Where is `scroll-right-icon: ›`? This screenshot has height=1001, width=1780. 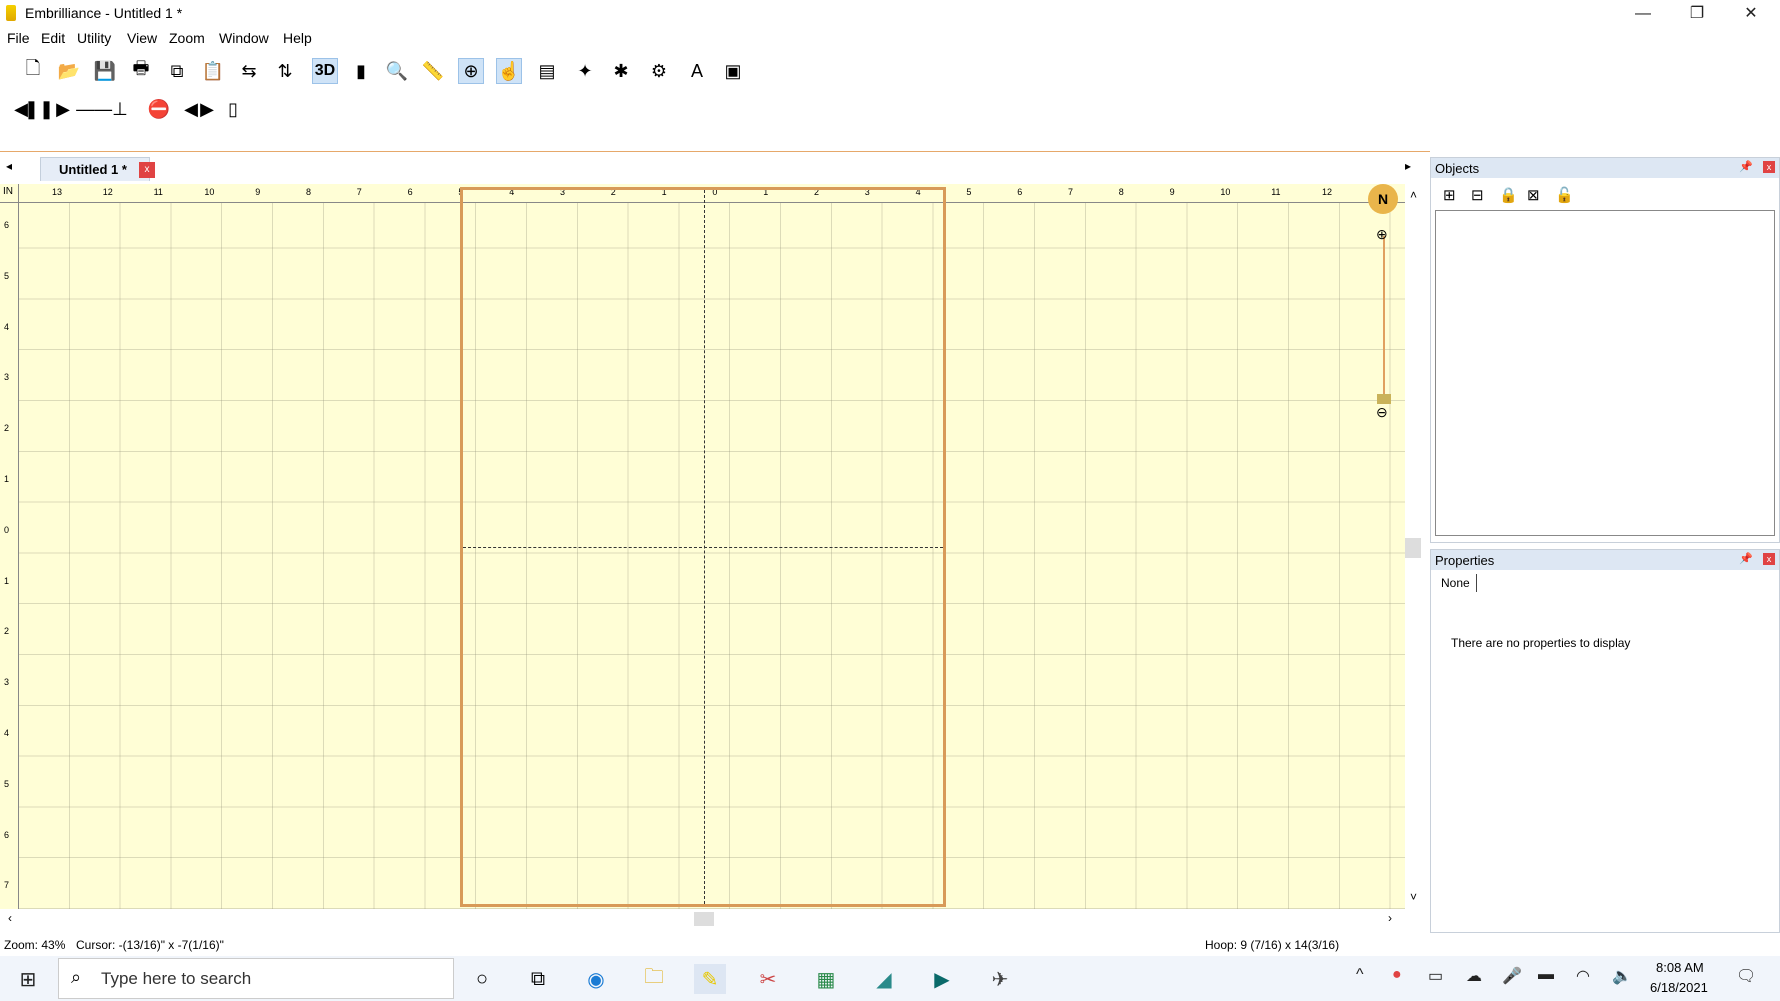 scroll-right-icon: › is located at coordinates (1390, 918).